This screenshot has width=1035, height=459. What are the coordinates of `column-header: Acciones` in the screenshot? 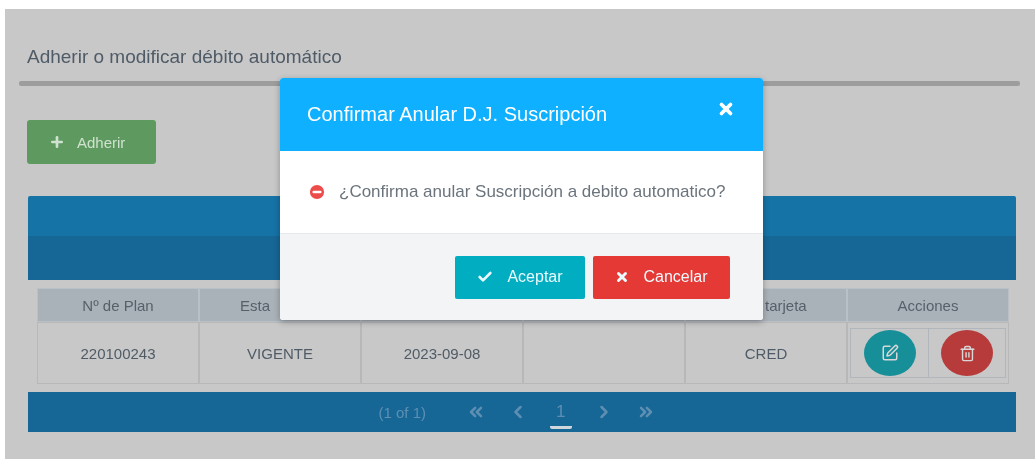 It's located at (928, 305).